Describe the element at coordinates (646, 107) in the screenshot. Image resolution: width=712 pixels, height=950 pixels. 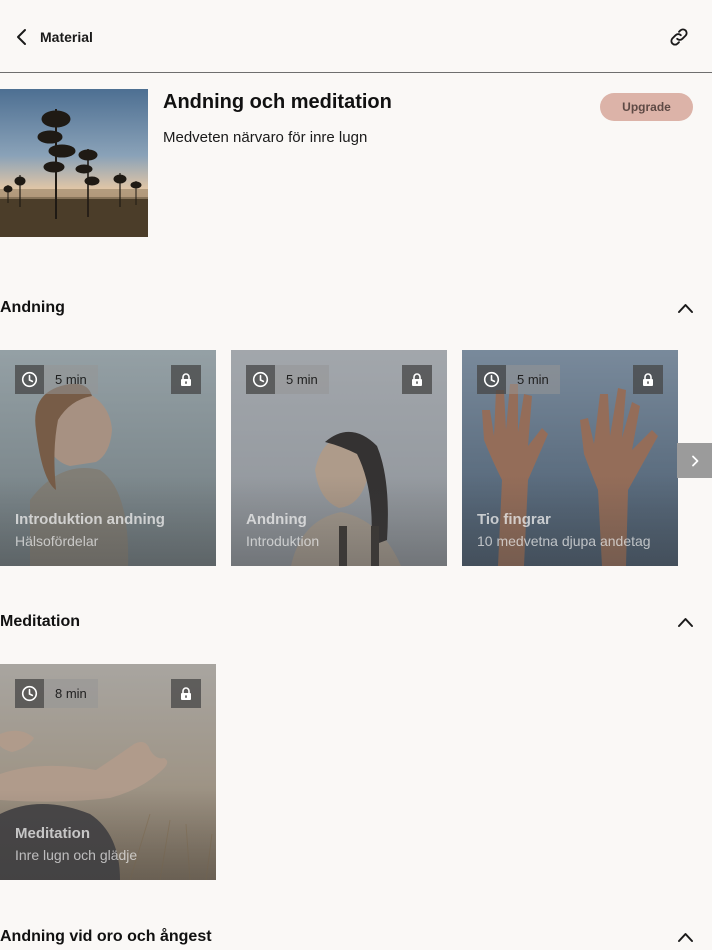
I see `upgrade-button: Upgrade` at that location.